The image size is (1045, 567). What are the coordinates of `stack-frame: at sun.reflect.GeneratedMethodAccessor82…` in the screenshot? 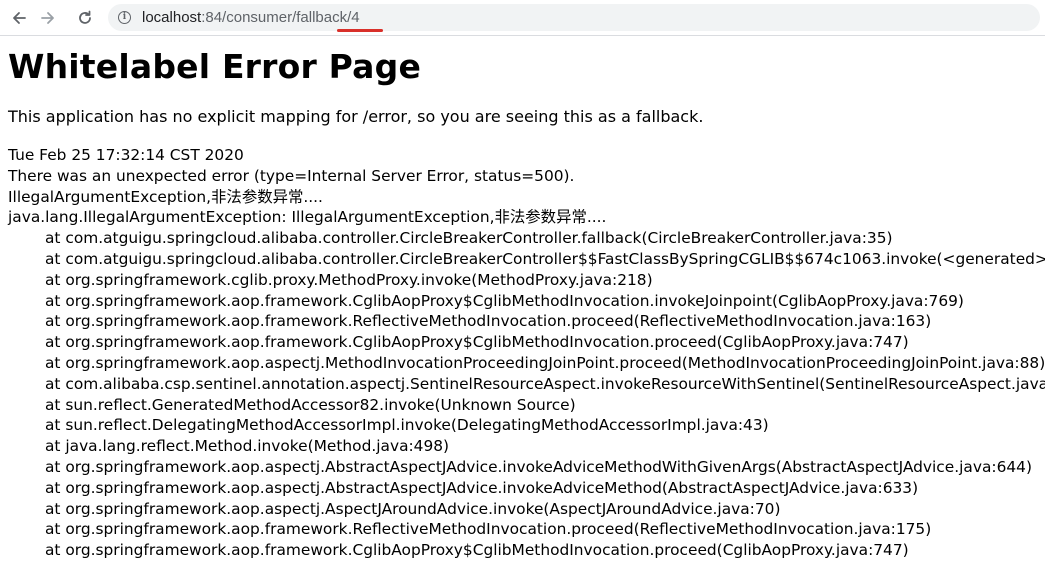 It's located at (310, 404).